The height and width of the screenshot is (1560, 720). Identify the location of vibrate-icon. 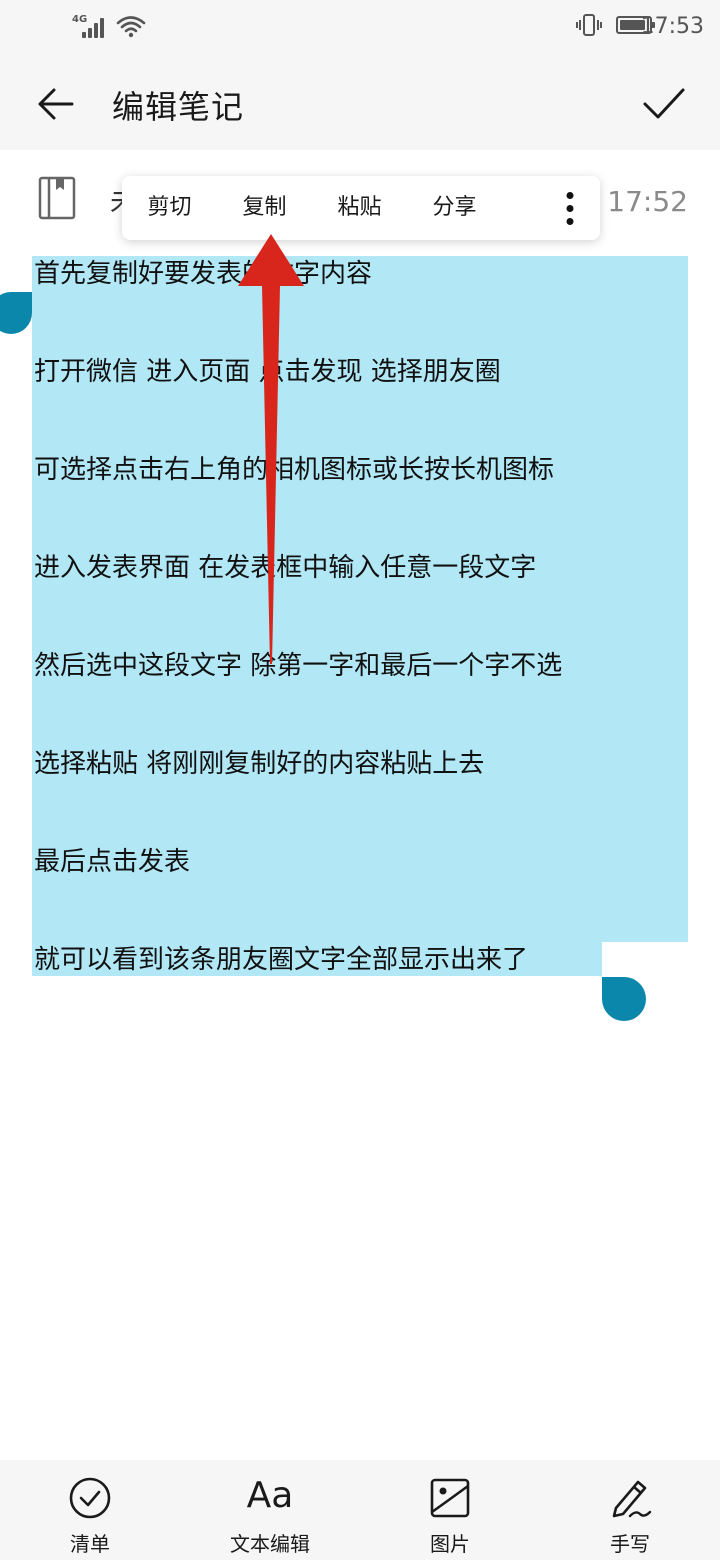
(589, 25).